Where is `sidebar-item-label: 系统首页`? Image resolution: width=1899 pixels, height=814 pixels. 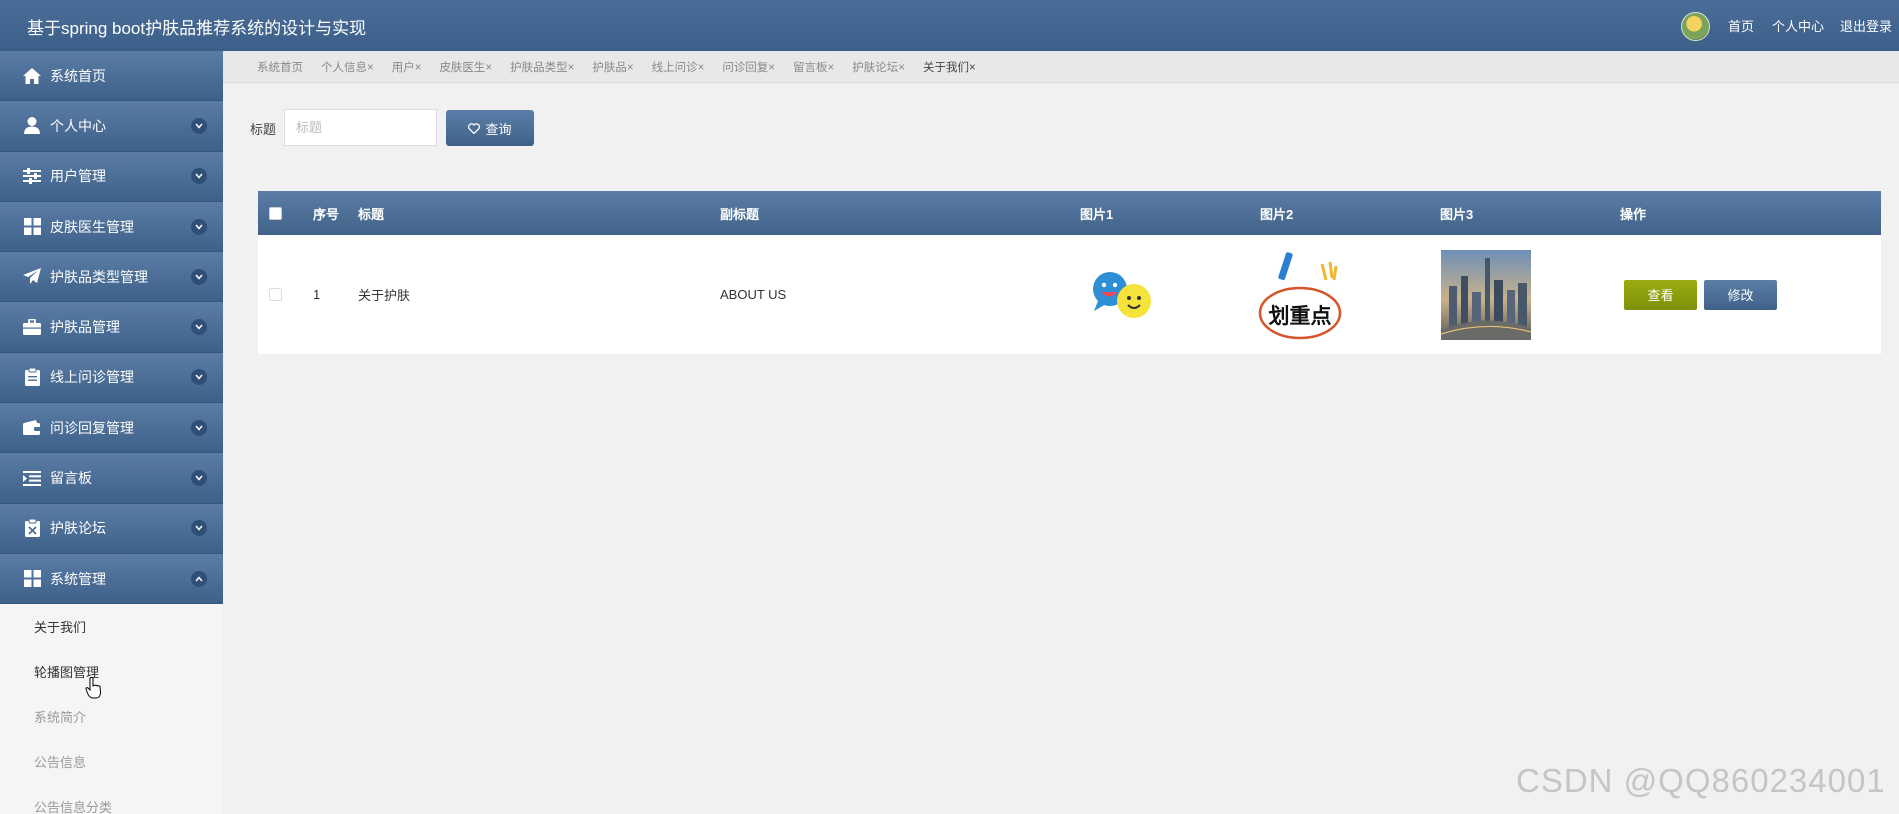 sidebar-item-label: 系统首页 is located at coordinates (78, 75).